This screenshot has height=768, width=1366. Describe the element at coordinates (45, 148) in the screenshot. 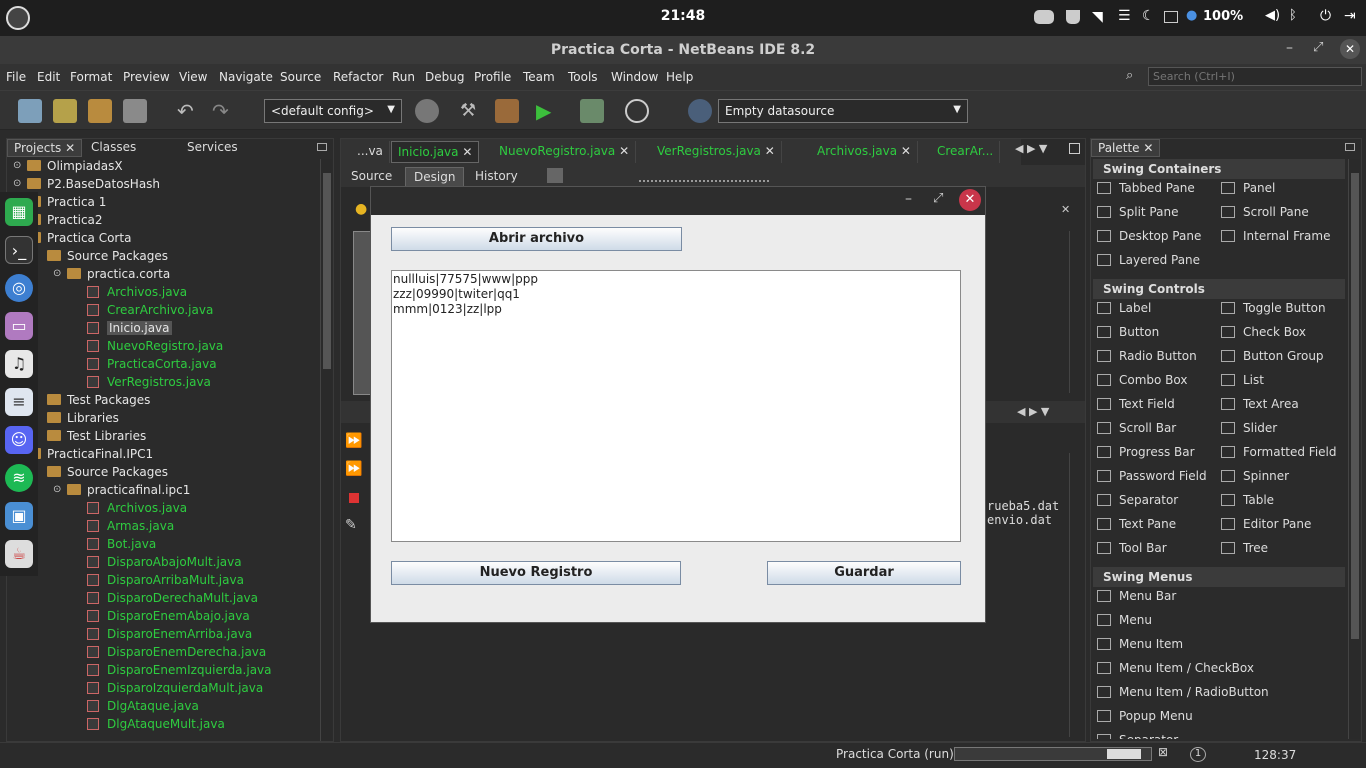

I see `tab-projects: Projects ✕` at that location.